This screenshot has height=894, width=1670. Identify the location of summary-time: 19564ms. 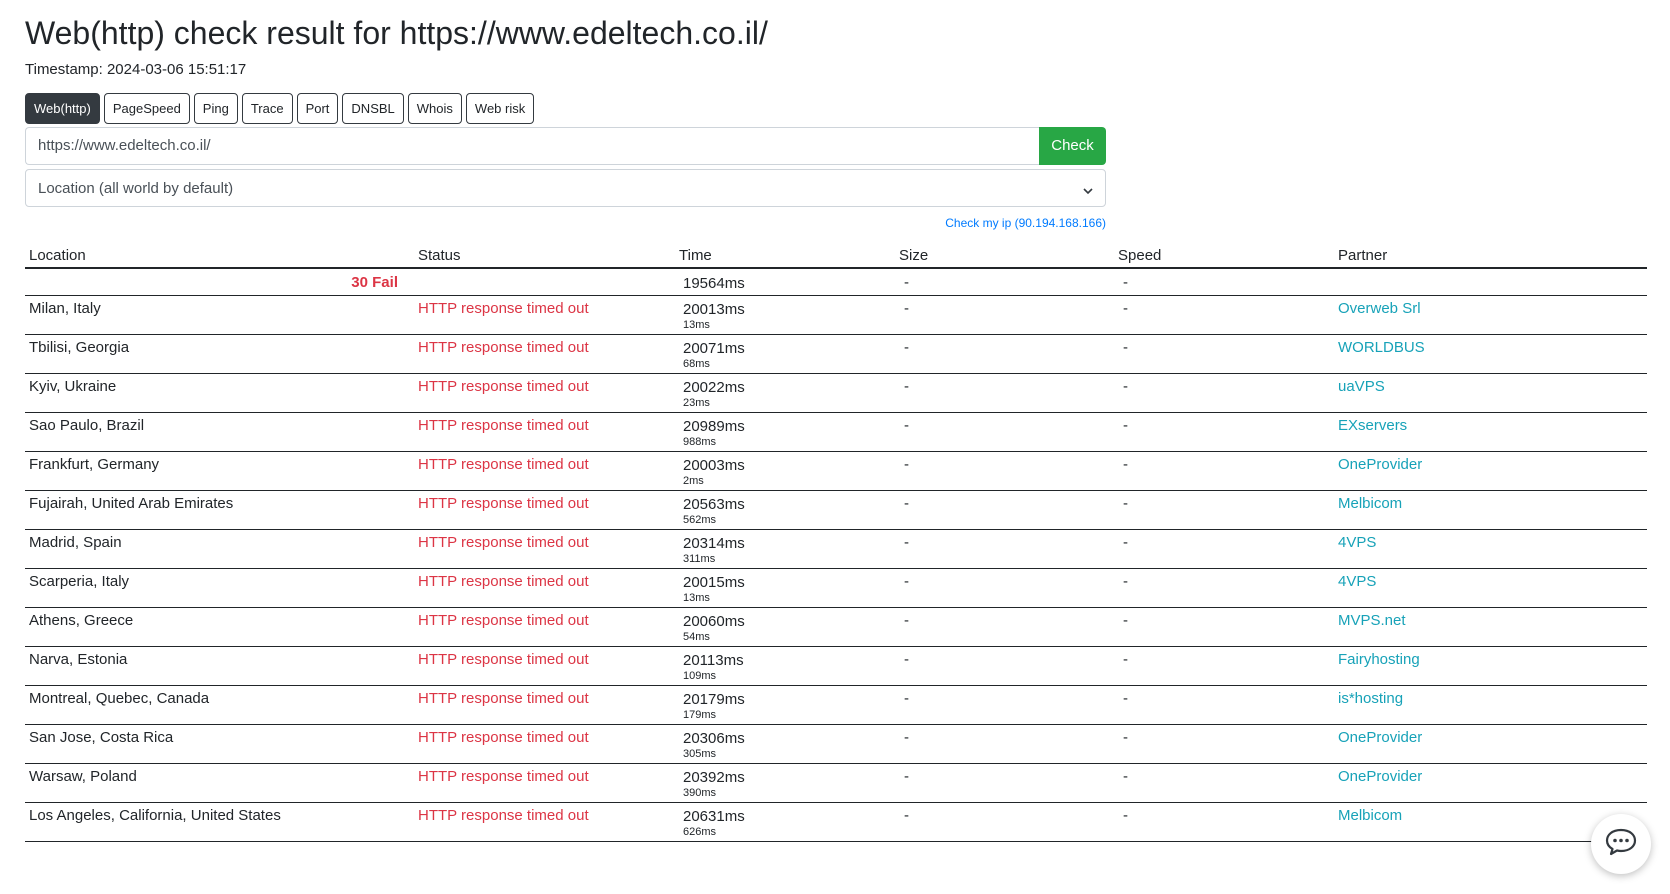
(785, 282).